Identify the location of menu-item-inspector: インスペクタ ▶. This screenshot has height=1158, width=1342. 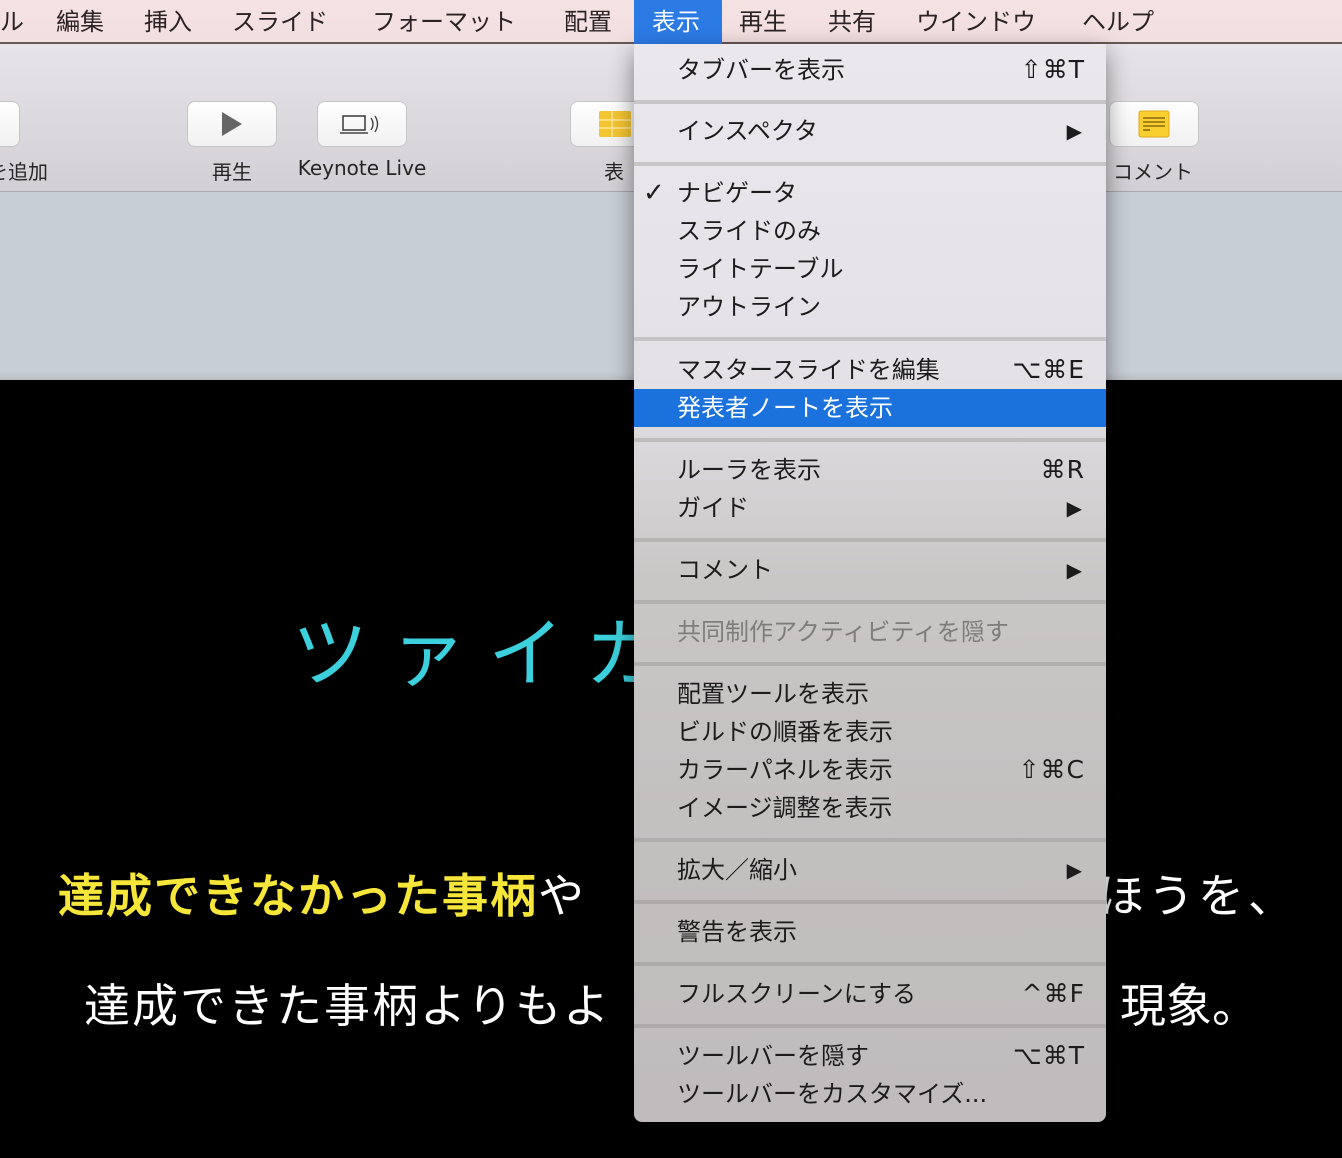
(870, 131).